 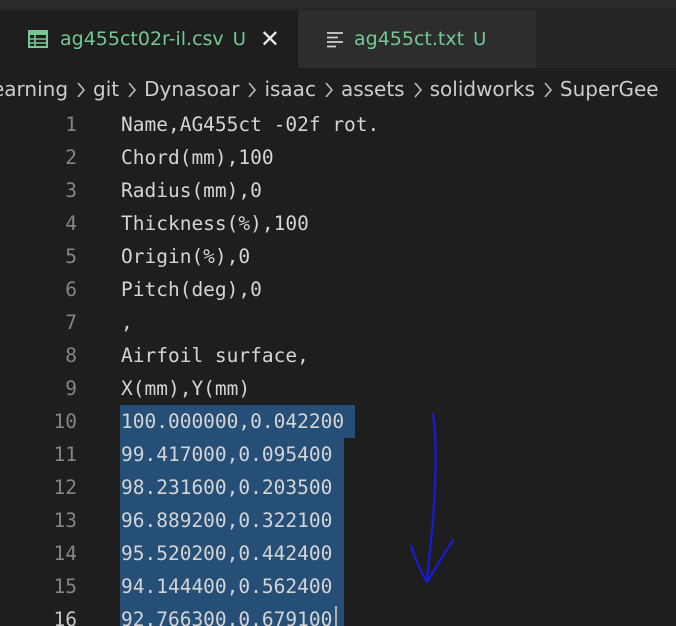 I want to click on code-line: 1 Name,AG455ct -02f rot., so click(x=338, y=124).